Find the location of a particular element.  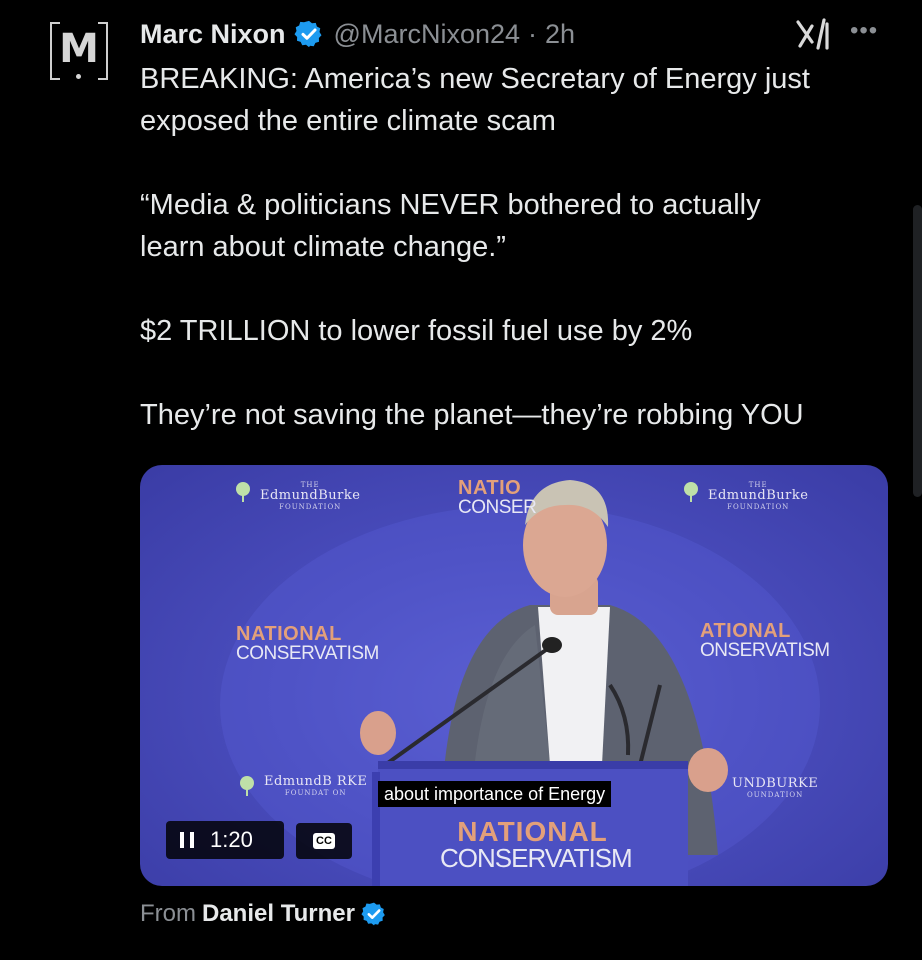

signage-right: ATIONAL ONSERVATISM is located at coordinates (765, 640).